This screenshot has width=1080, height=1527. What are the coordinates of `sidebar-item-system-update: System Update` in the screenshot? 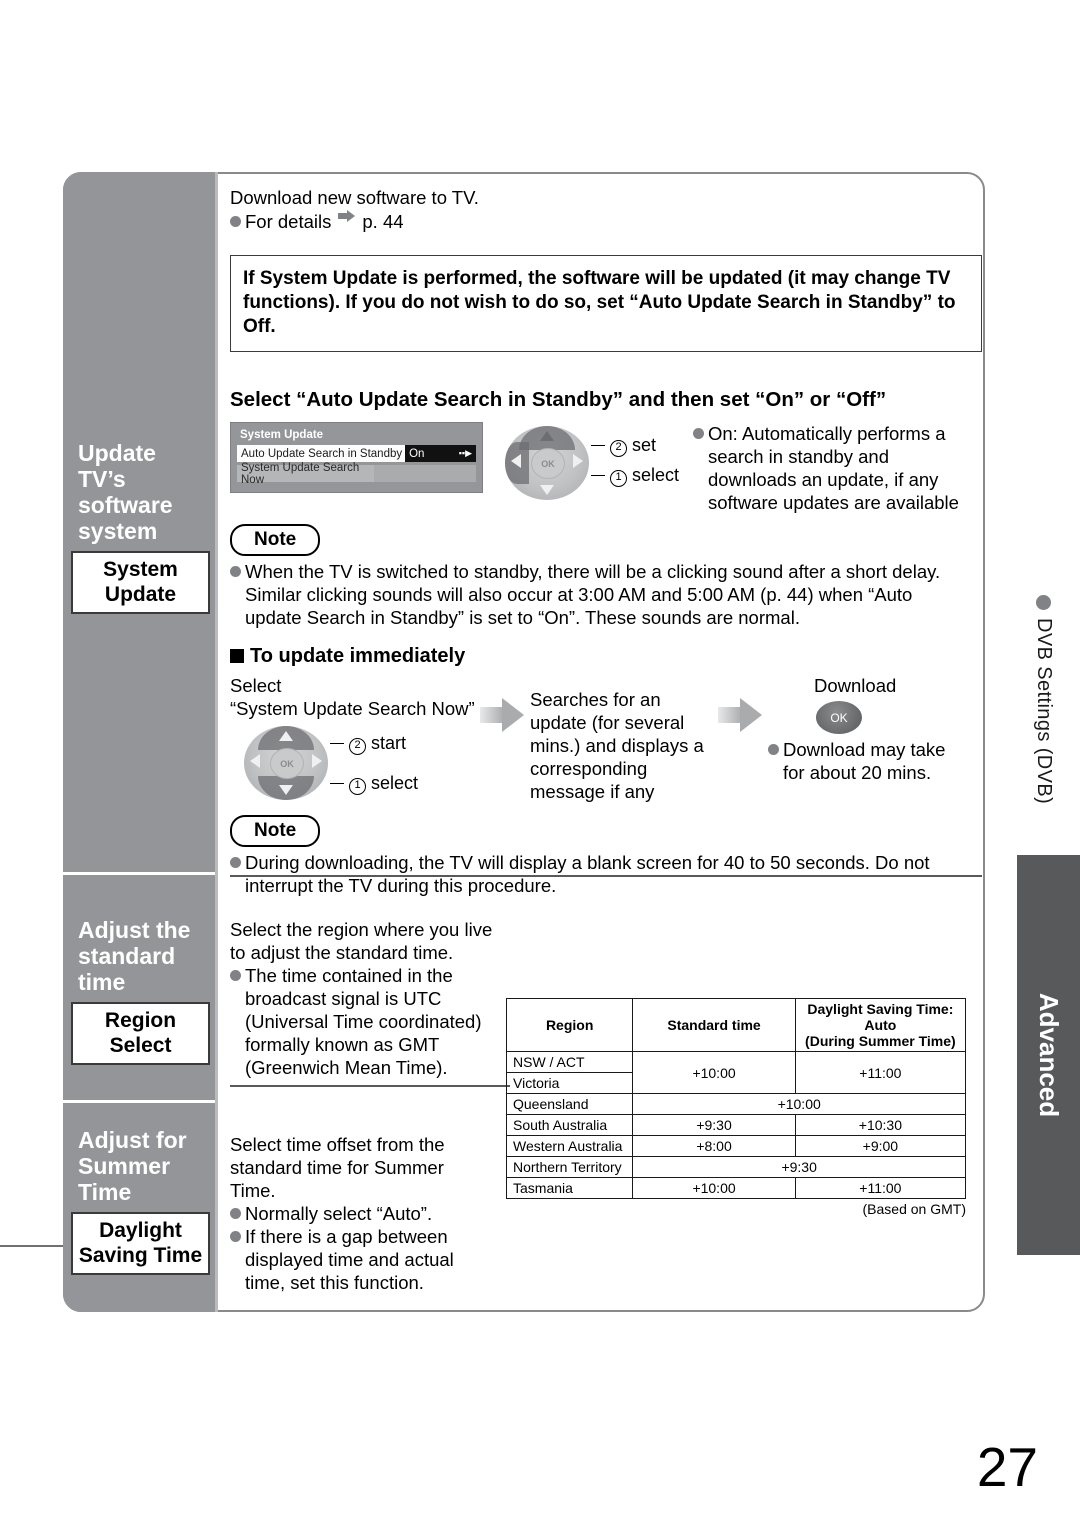 It's located at (140, 582).